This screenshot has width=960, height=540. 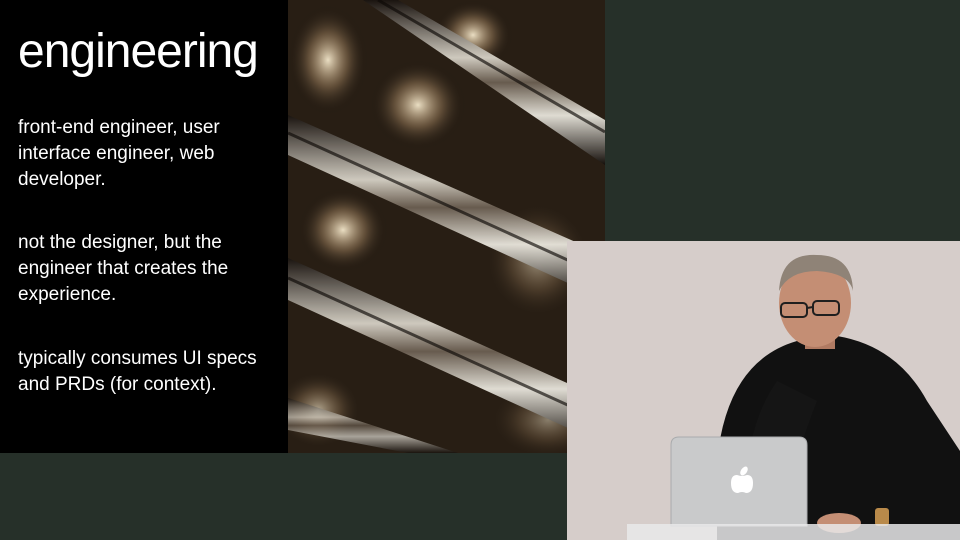 I want to click on wristwatch, so click(x=882, y=517).